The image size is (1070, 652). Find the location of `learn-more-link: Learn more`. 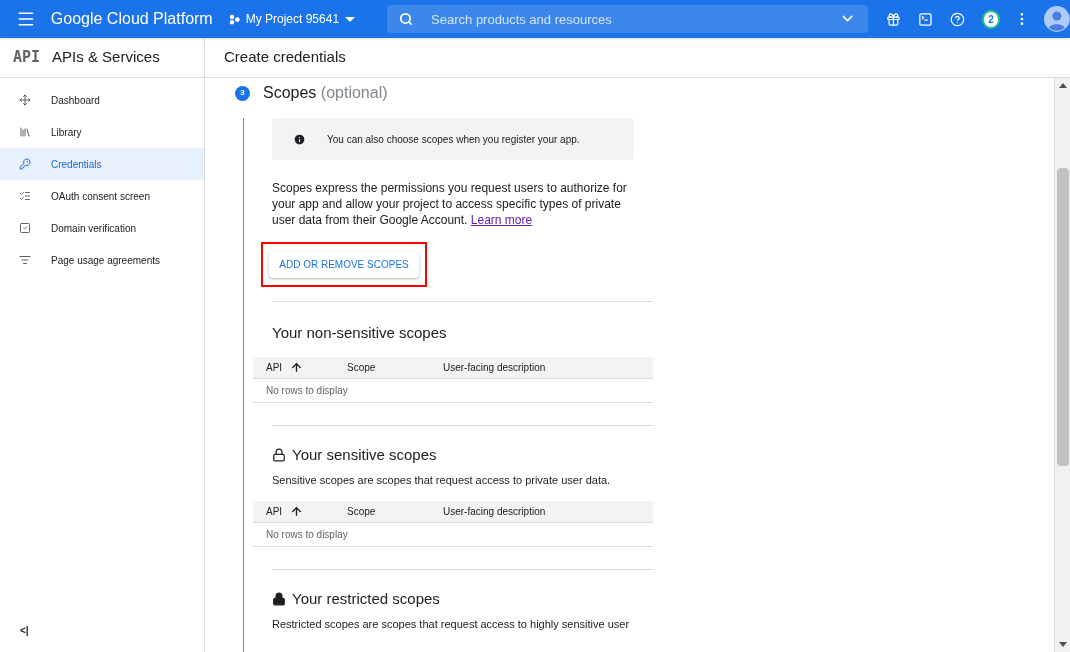

learn-more-link: Learn more is located at coordinates (501, 220).